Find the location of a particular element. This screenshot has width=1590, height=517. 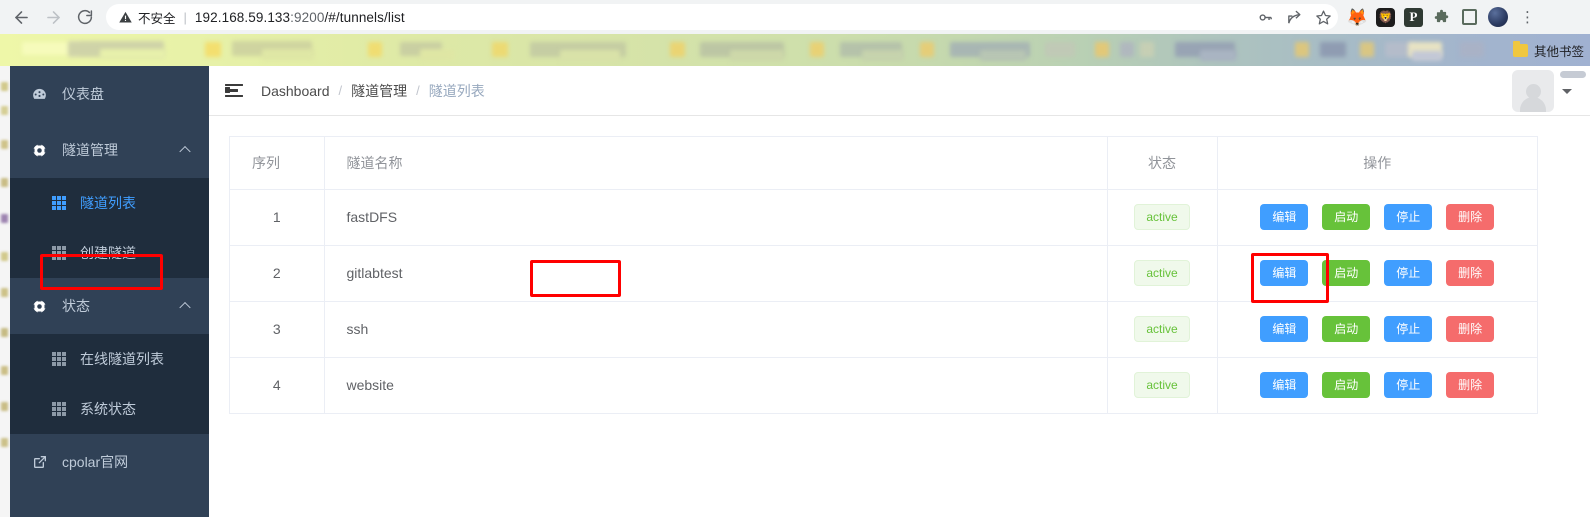

grid-icon is located at coordinates (58, 253).